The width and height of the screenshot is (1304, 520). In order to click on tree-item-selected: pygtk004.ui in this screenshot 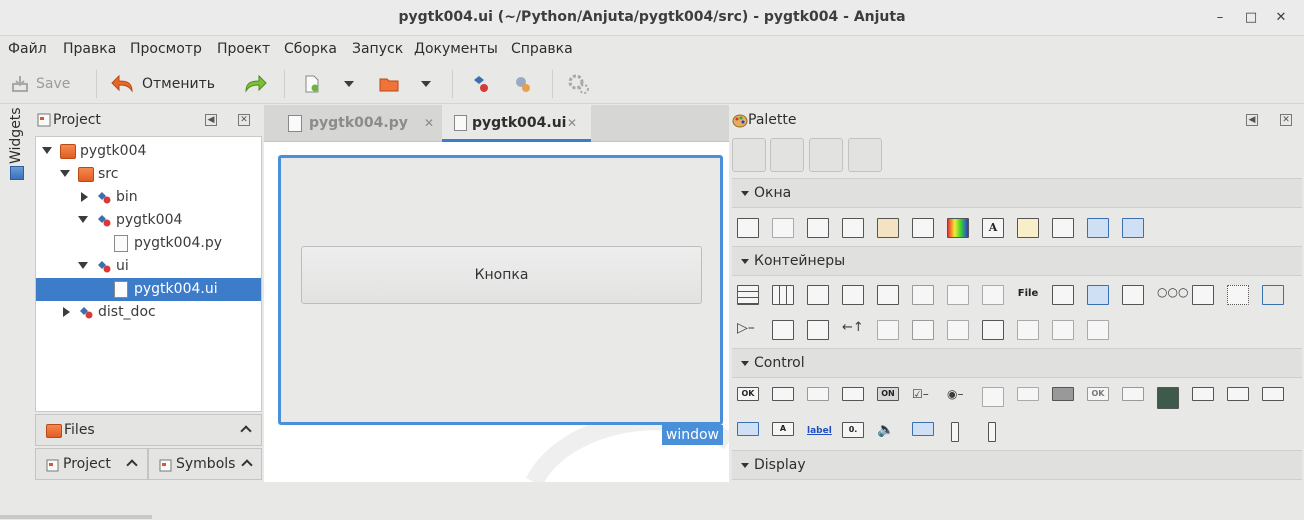, I will do `click(148, 289)`.